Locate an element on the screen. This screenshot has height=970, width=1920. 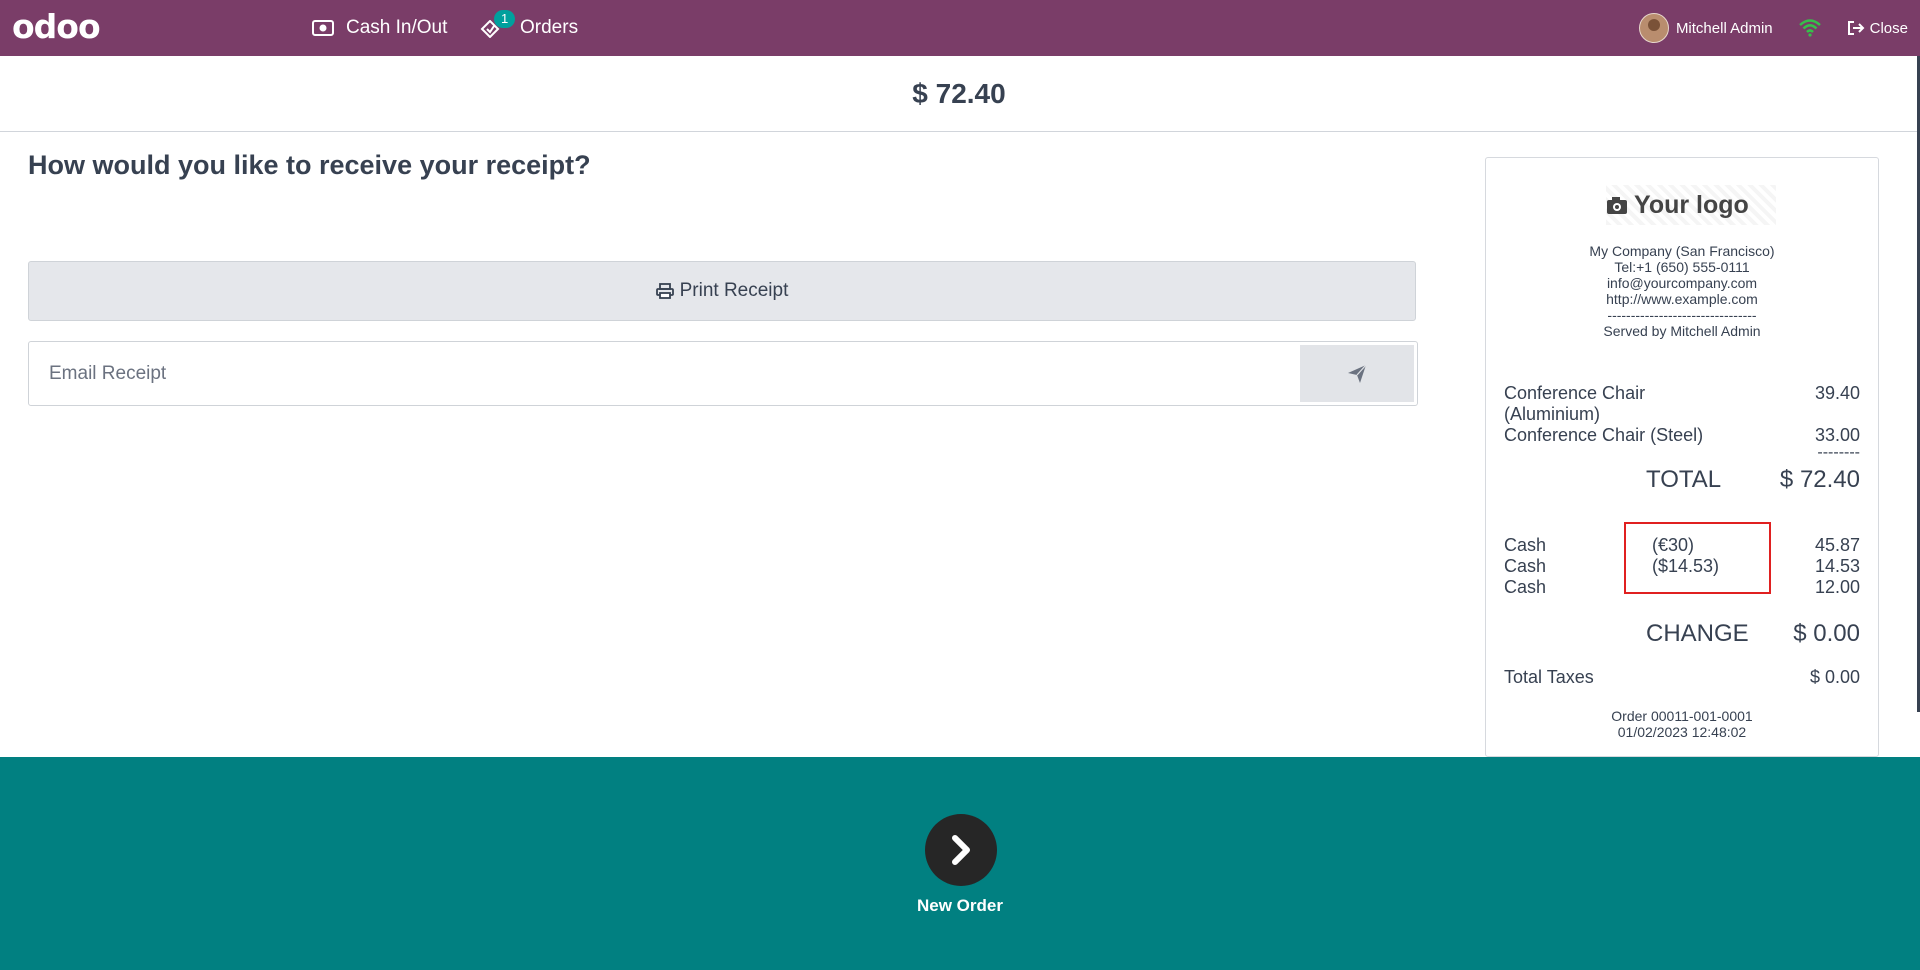
sign-out-icon is located at coordinates (1856, 28).